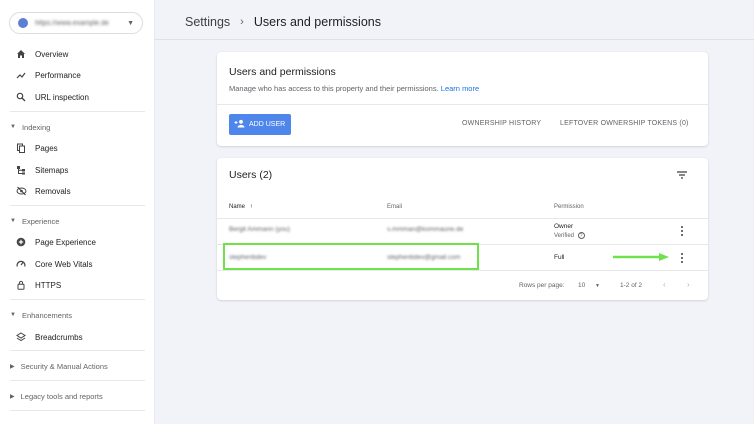  I want to click on gauge-icon, so click(21, 264).